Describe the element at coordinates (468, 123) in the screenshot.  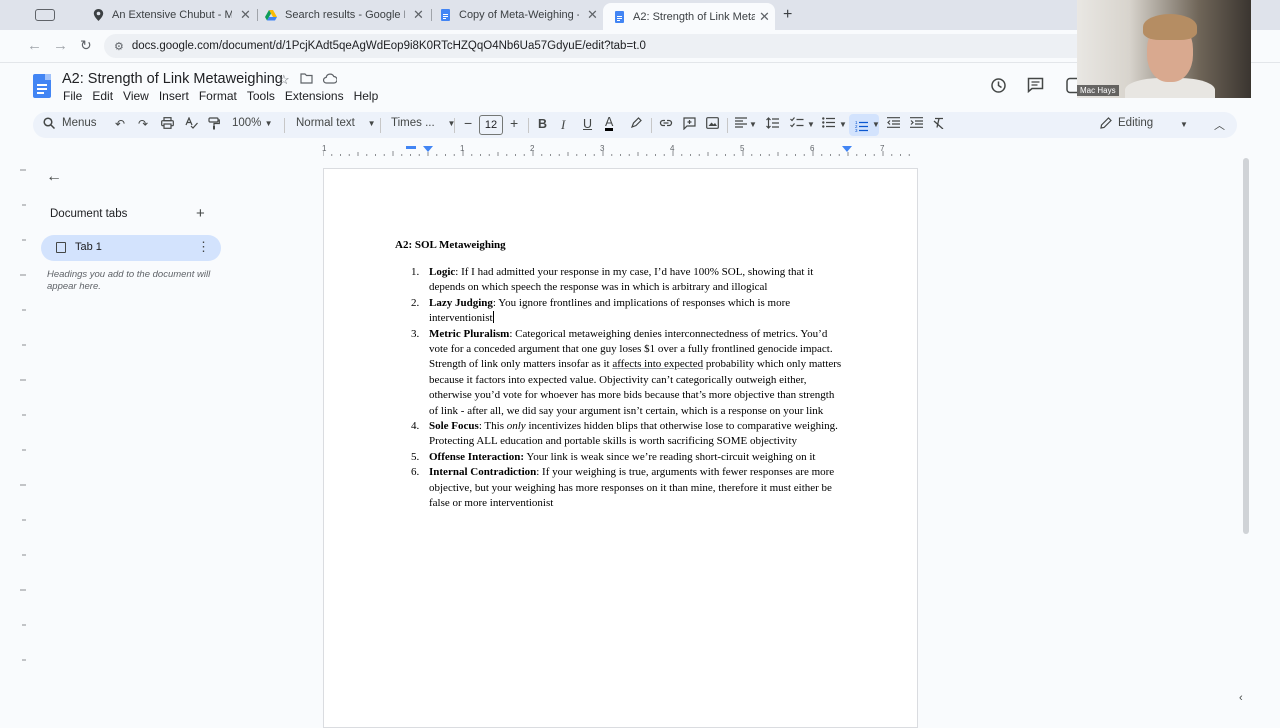
I see `decrease-font-size-icon: −` at that location.